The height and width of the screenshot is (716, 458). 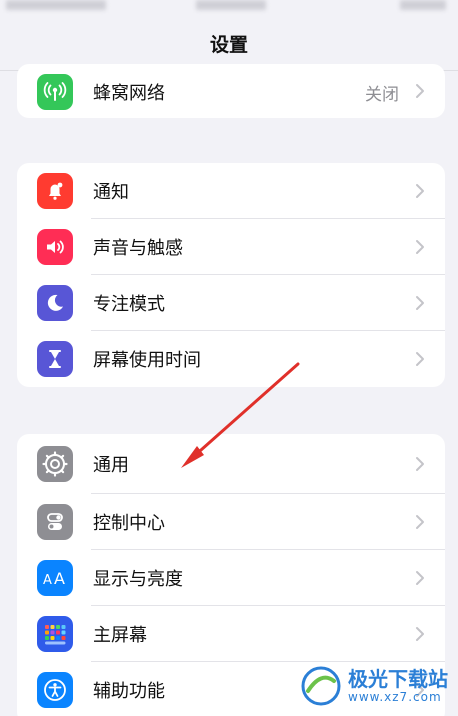 I want to click on settings-row-label: 辅助功能, so click(x=129, y=691).